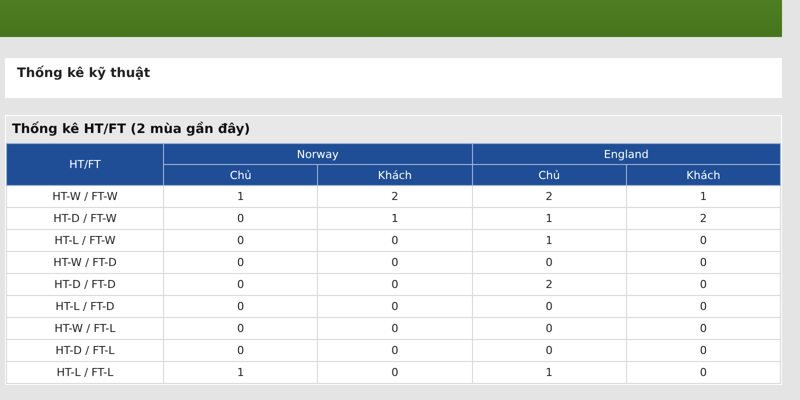  I want to click on column-header: HT/FT, so click(85, 165).